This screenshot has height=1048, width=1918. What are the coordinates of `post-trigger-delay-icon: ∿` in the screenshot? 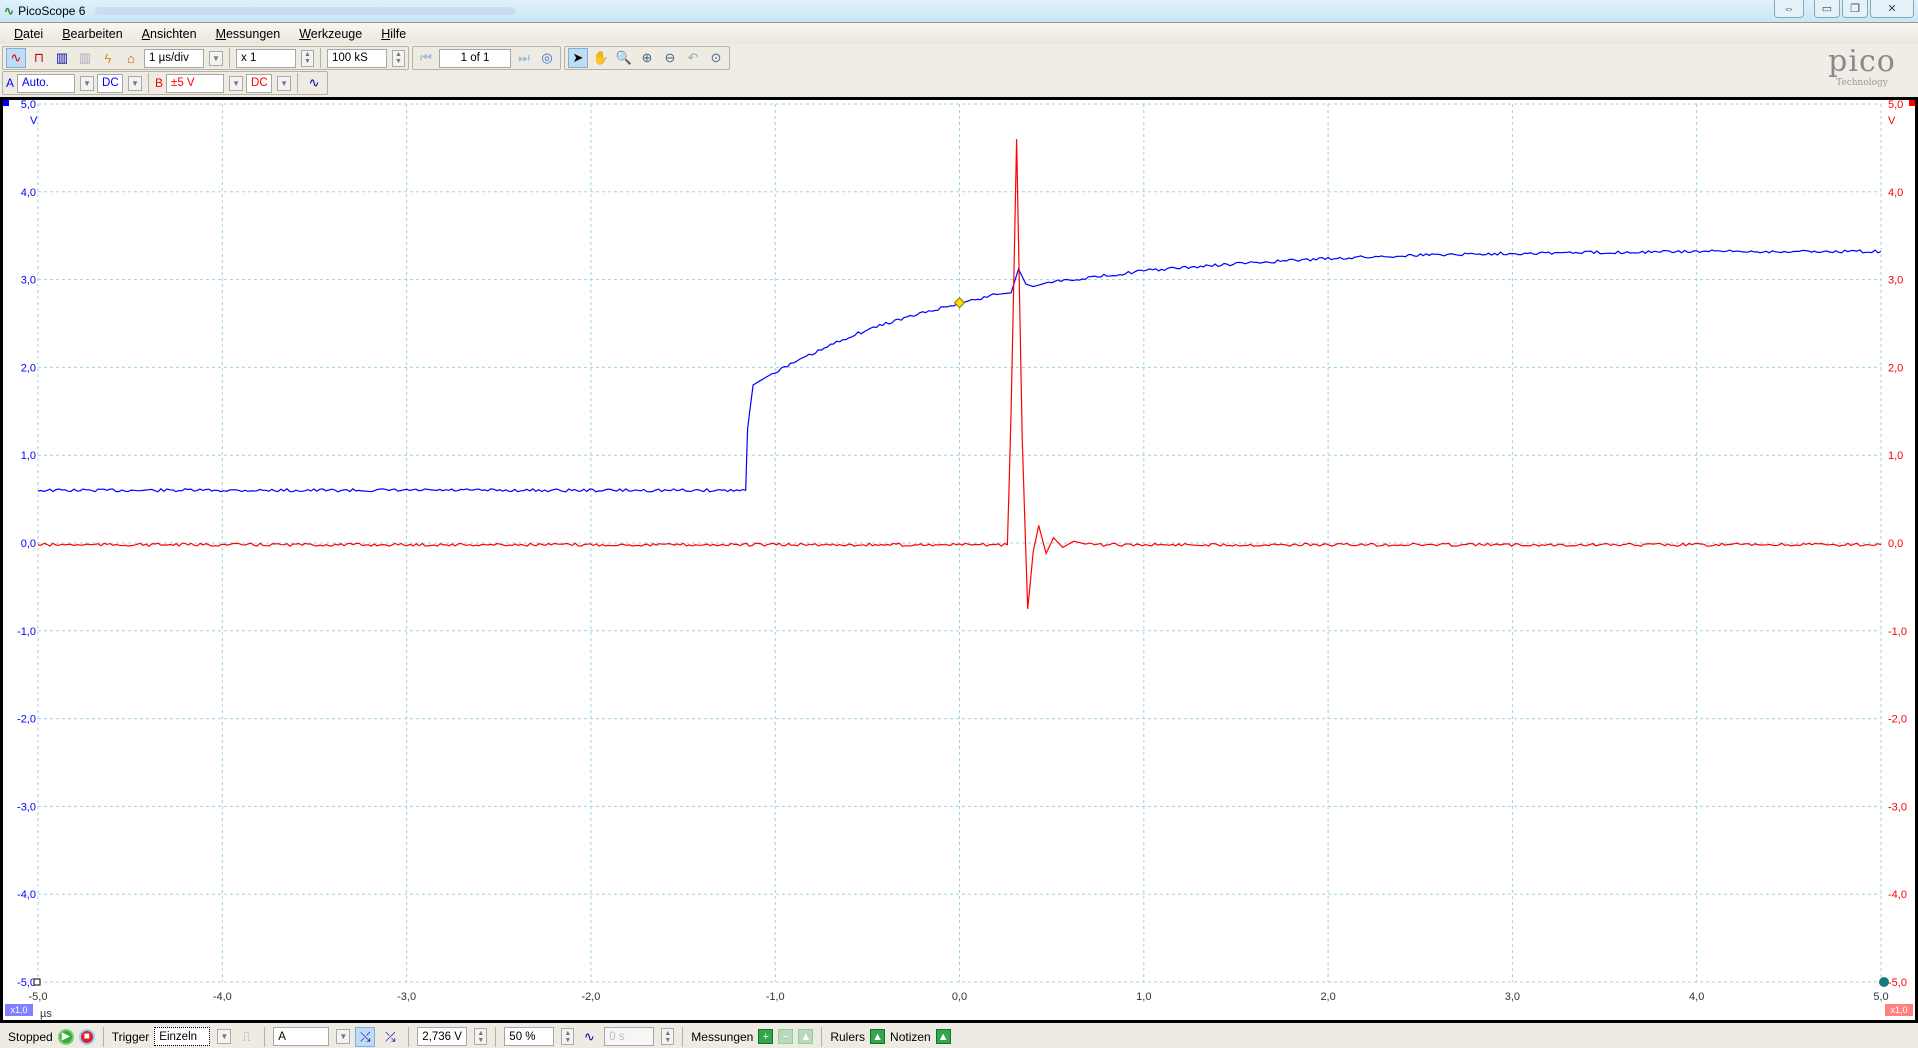 It's located at (589, 1037).